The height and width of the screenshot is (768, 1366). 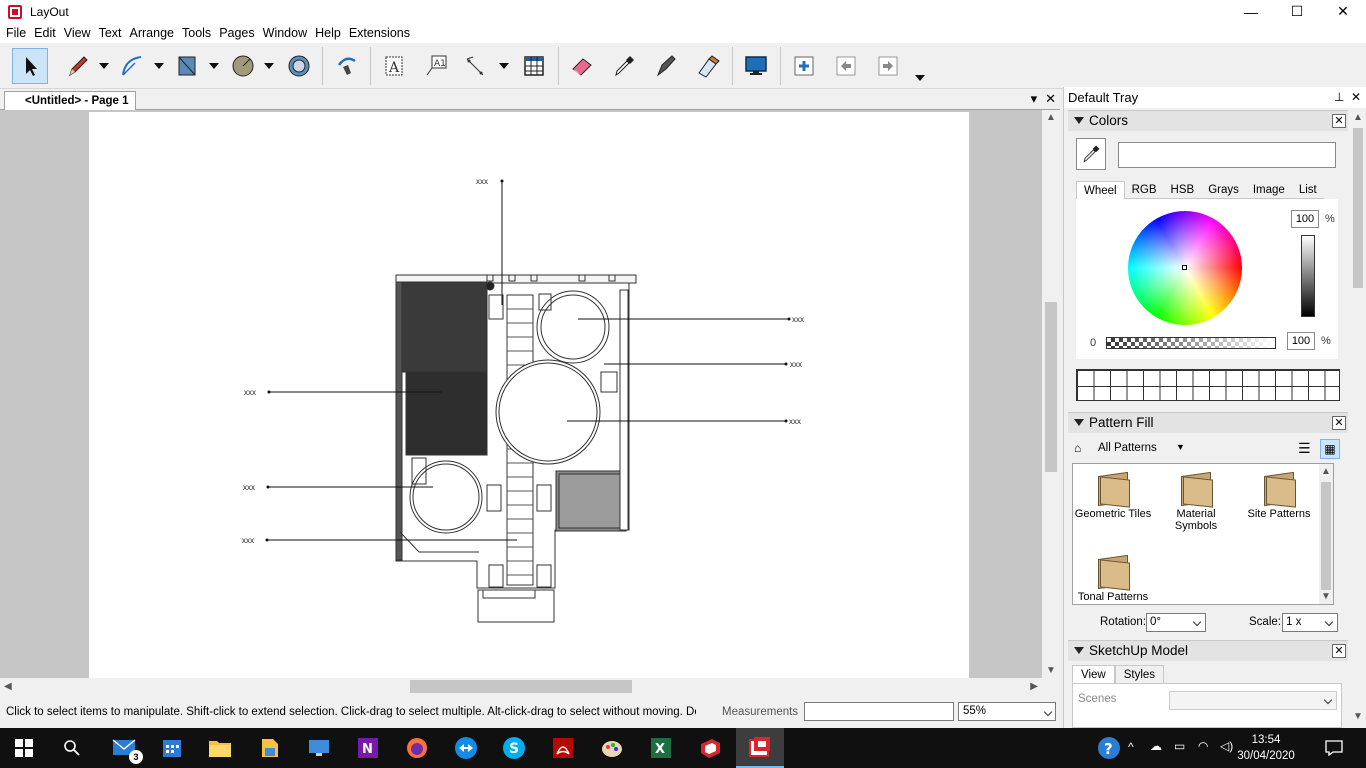 I want to click on pattern-scroll-thumb, so click(x=1326, y=536).